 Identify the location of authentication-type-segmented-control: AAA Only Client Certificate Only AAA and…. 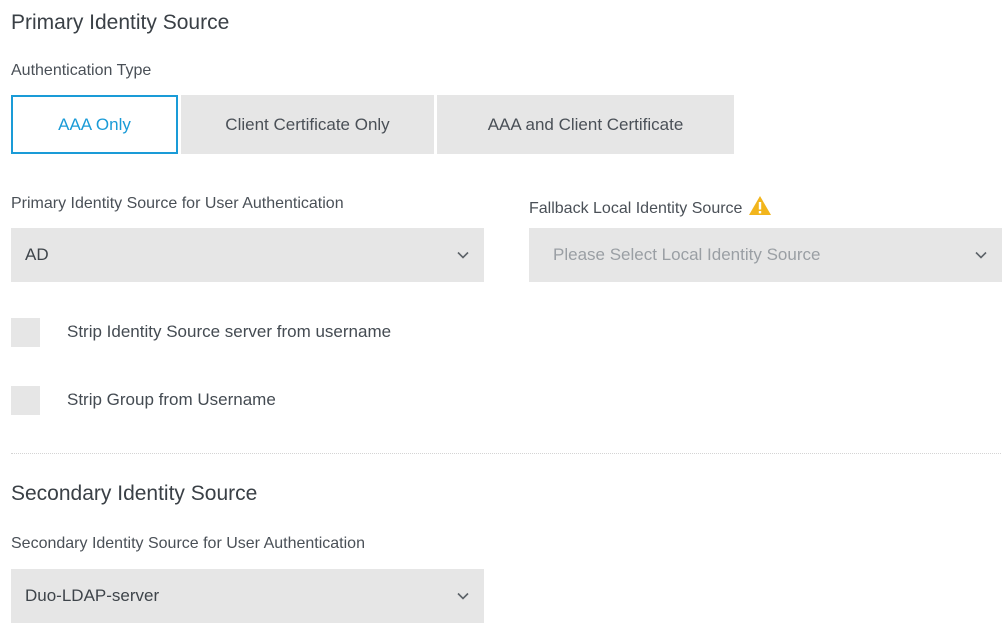
(374, 124).